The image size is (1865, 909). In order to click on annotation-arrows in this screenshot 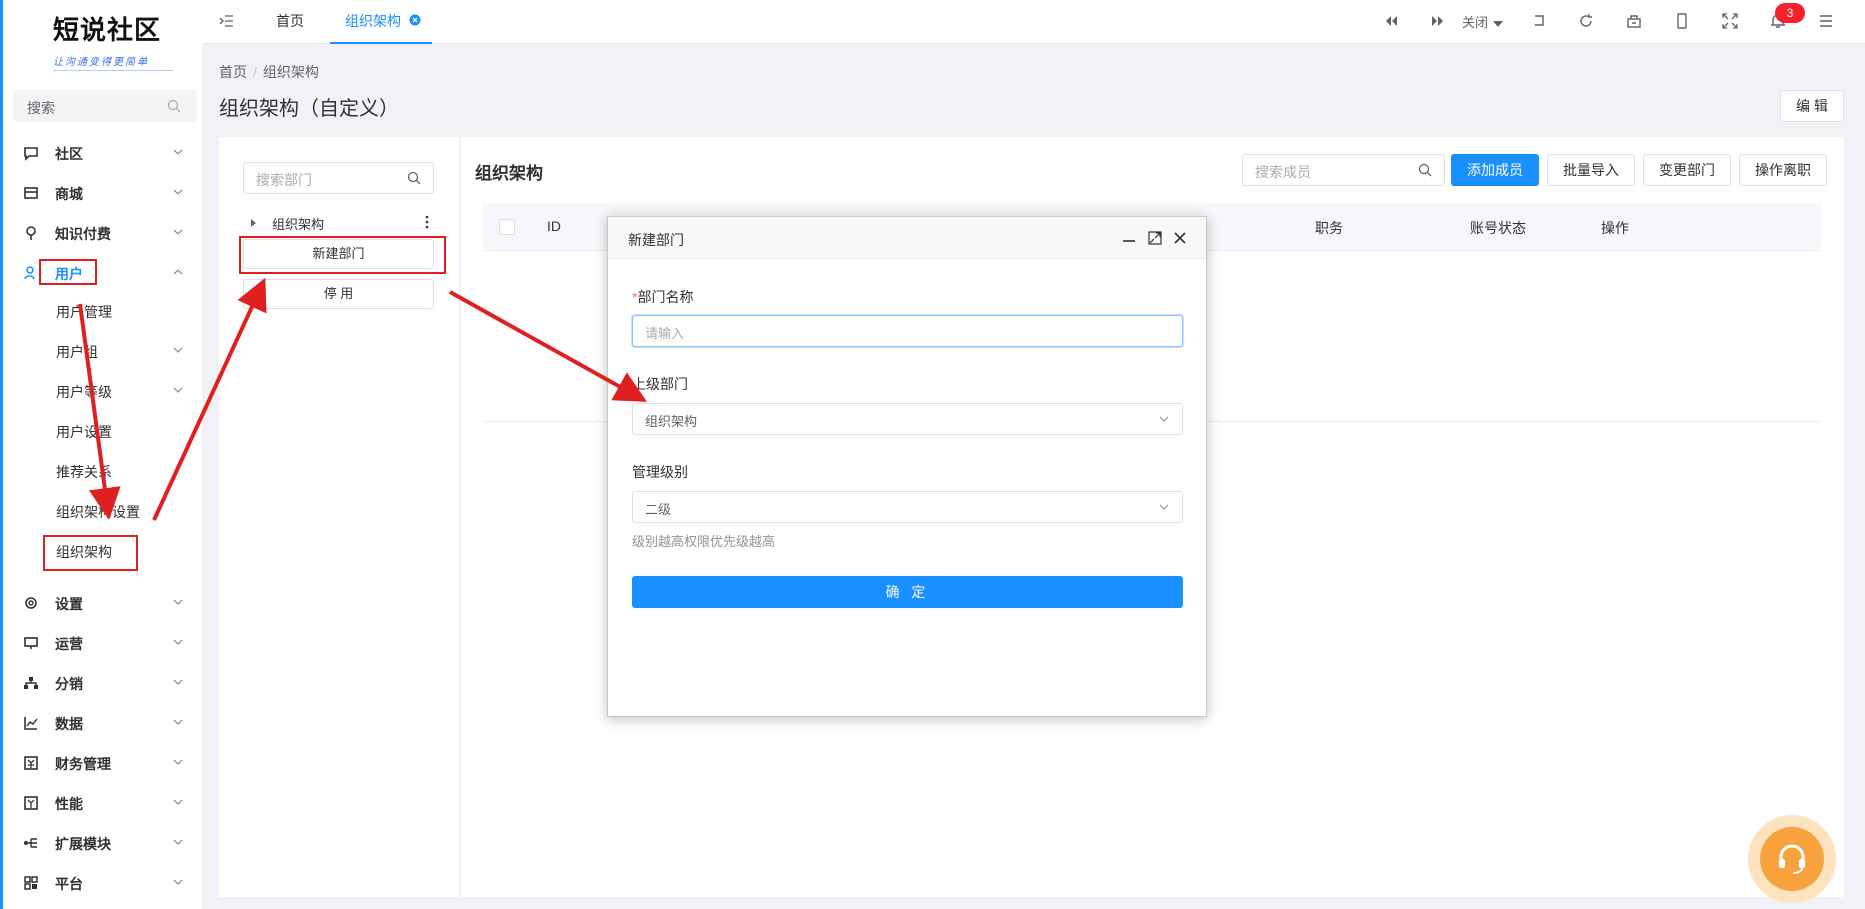, I will do `click(362, 399)`.